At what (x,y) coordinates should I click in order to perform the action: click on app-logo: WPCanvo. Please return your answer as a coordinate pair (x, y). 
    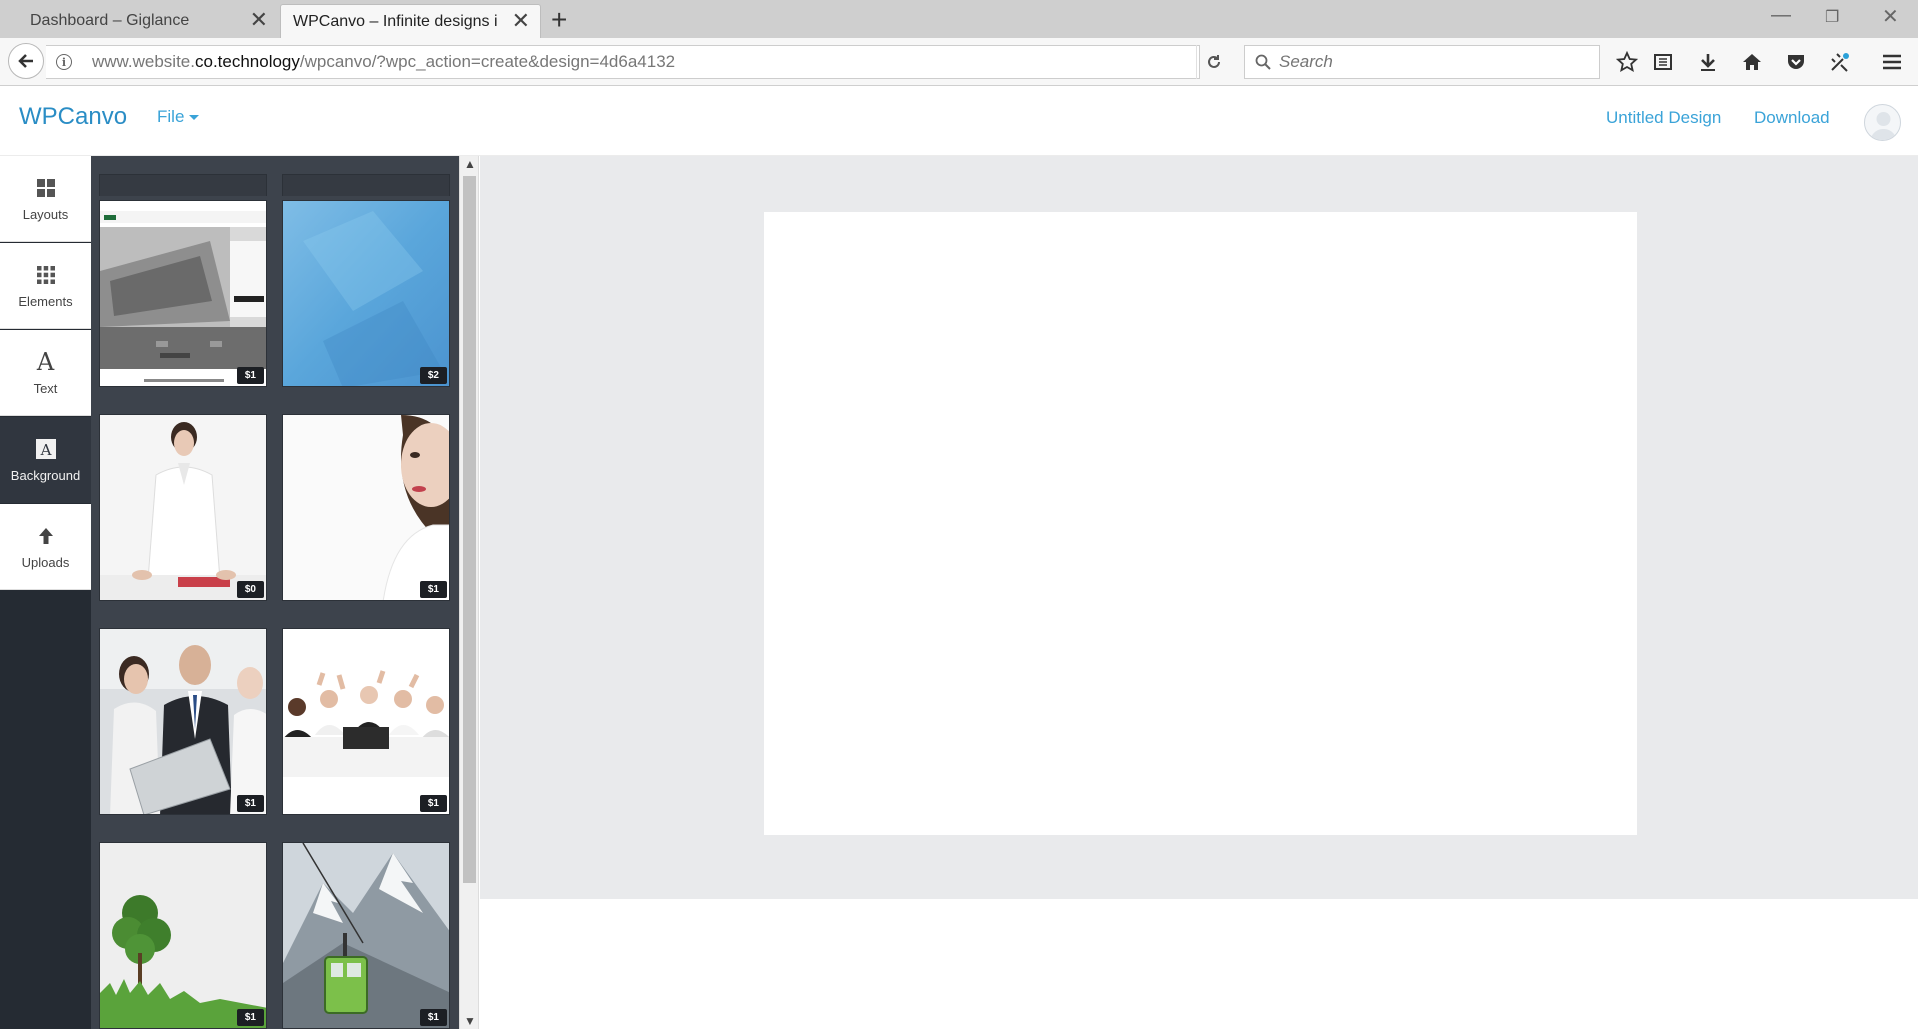
    Looking at the image, I should click on (73, 117).